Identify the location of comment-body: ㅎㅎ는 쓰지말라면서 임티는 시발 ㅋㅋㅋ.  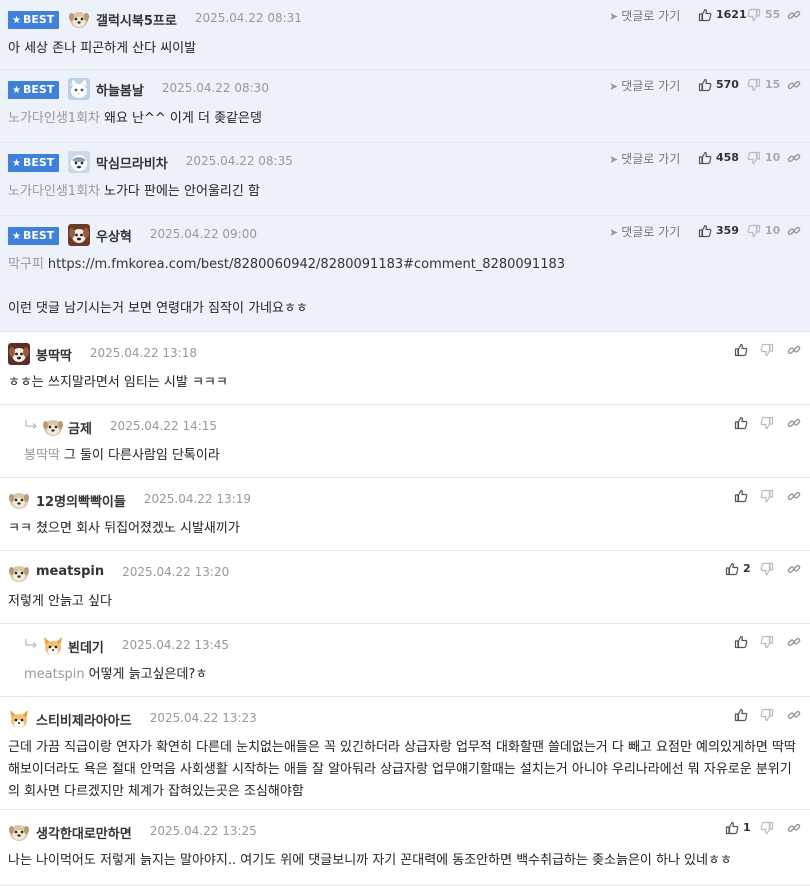
(404, 383).